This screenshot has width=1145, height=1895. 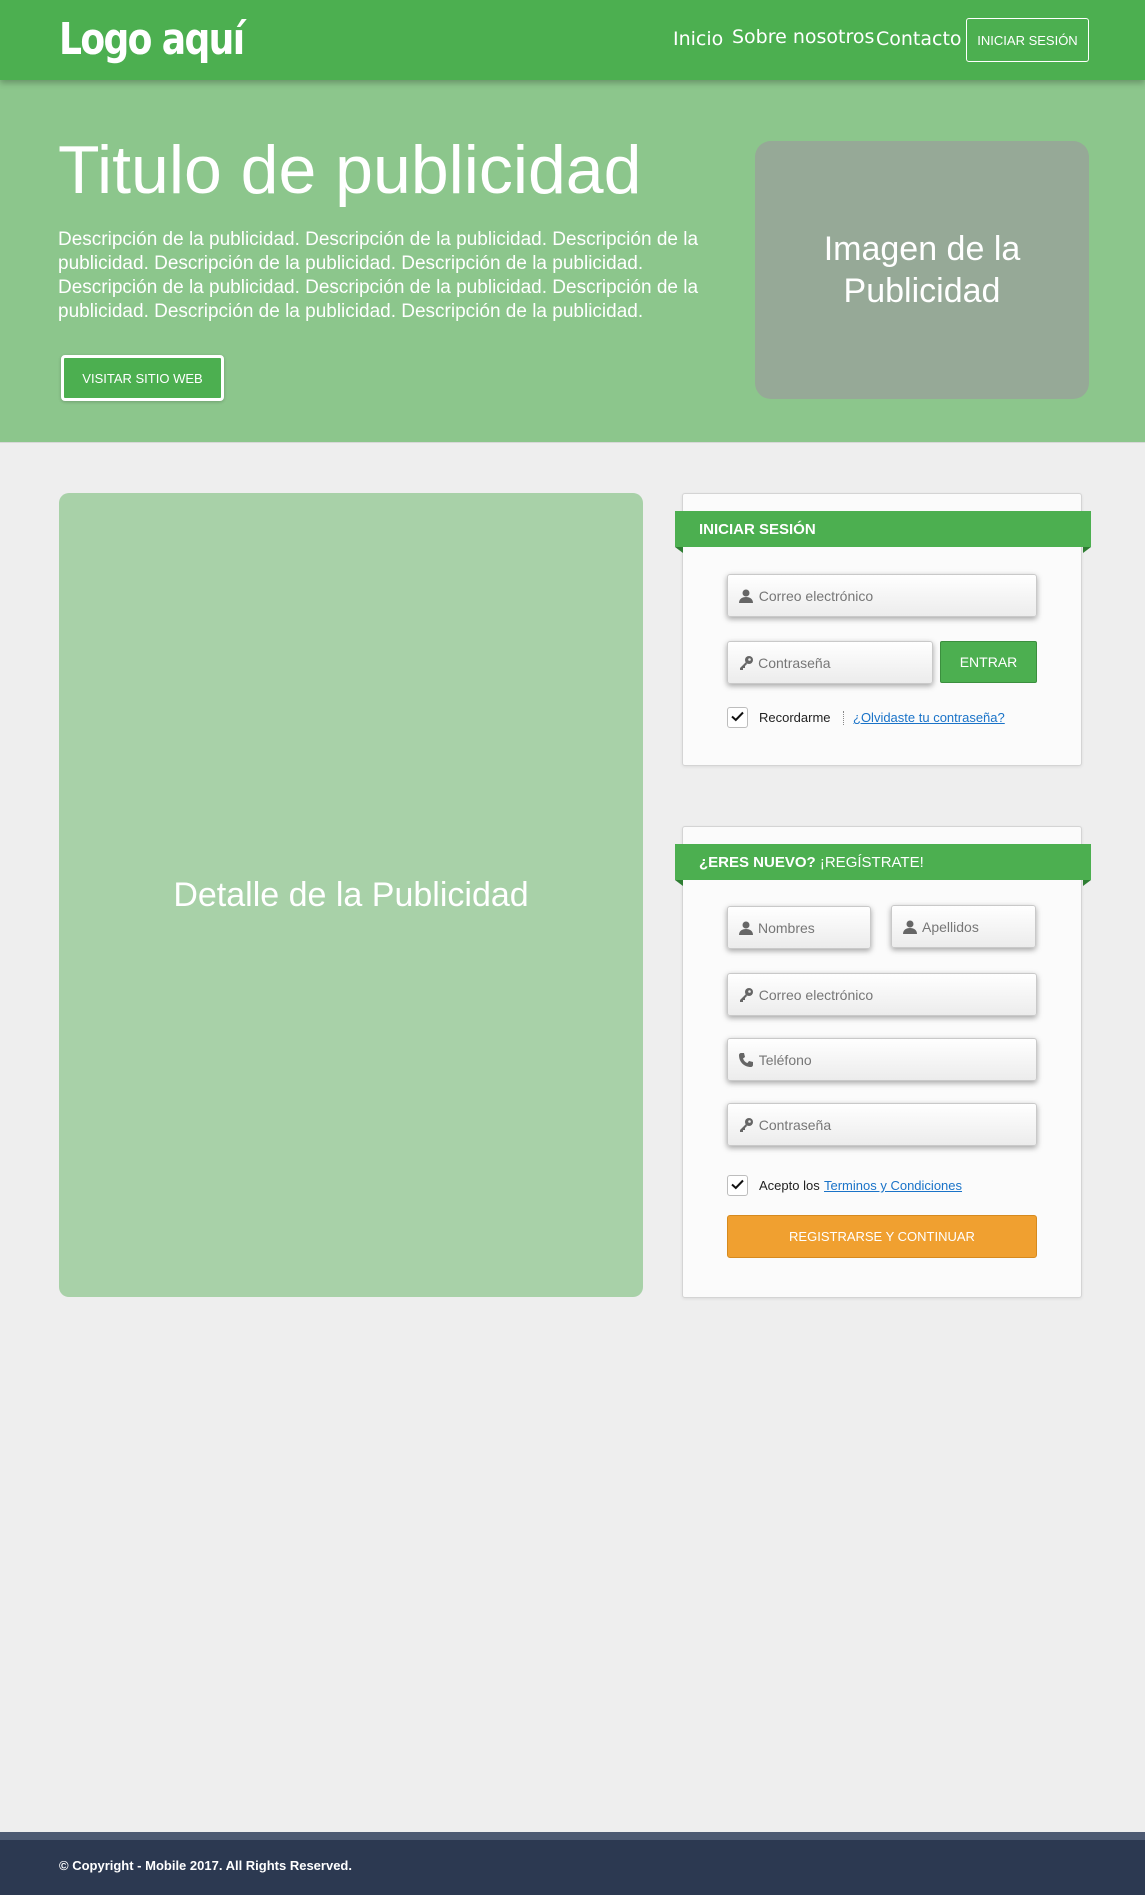 What do you see at coordinates (897, 1124) in the screenshot?
I see `register-password-input` at bounding box center [897, 1124].